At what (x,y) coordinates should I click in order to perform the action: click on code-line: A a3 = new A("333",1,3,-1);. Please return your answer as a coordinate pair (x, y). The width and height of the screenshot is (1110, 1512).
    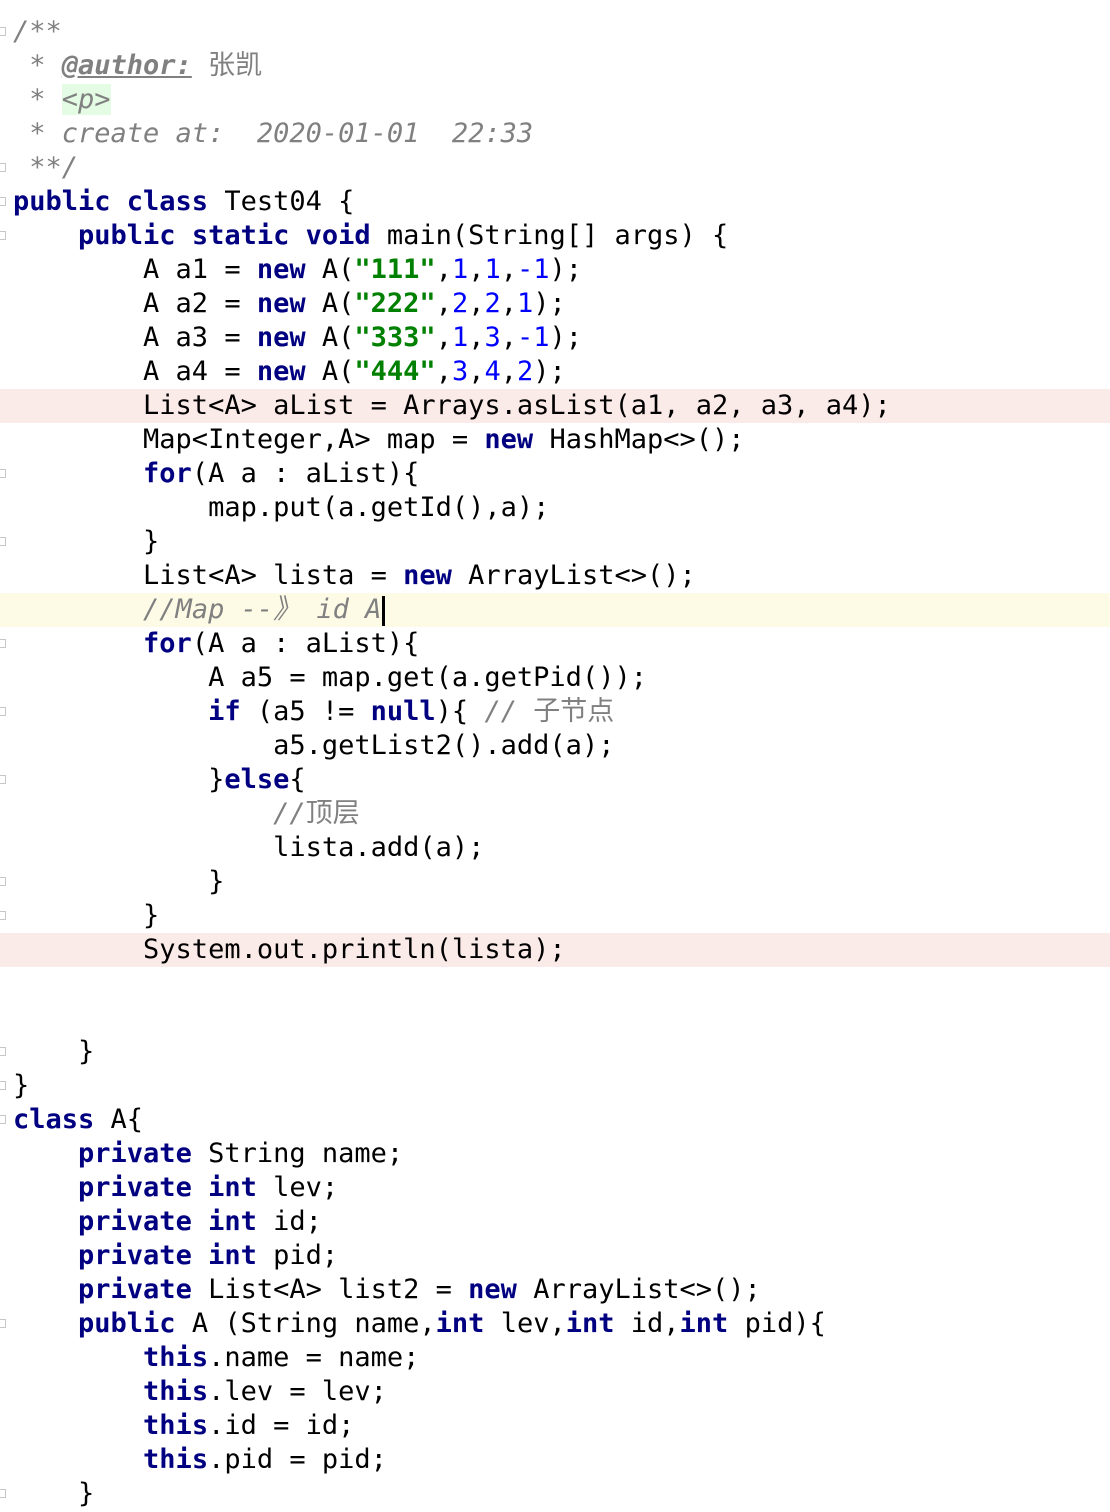
    Looking at the image, I should click on (555, 338).